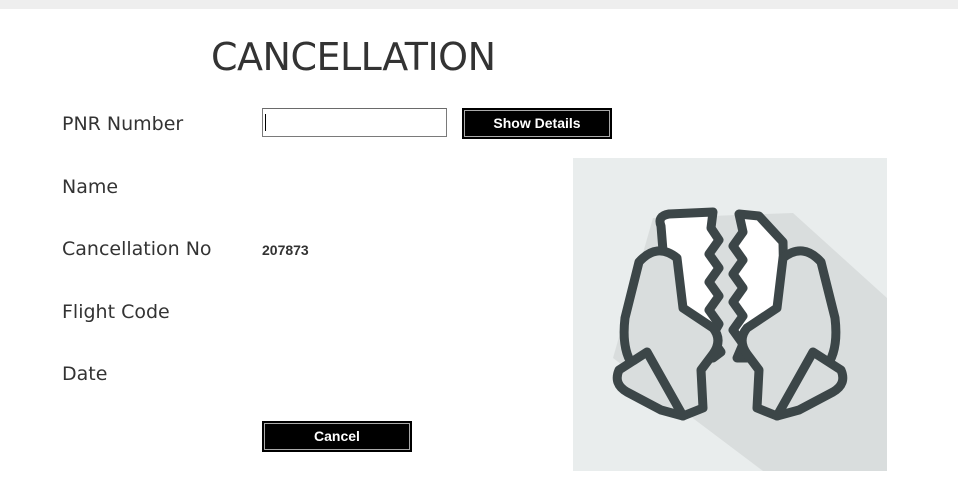  What do you see at coordinates (116, 312) in the screenshot?
I see `flight-code-label: Flight Code` at bounding box center [116, 312].